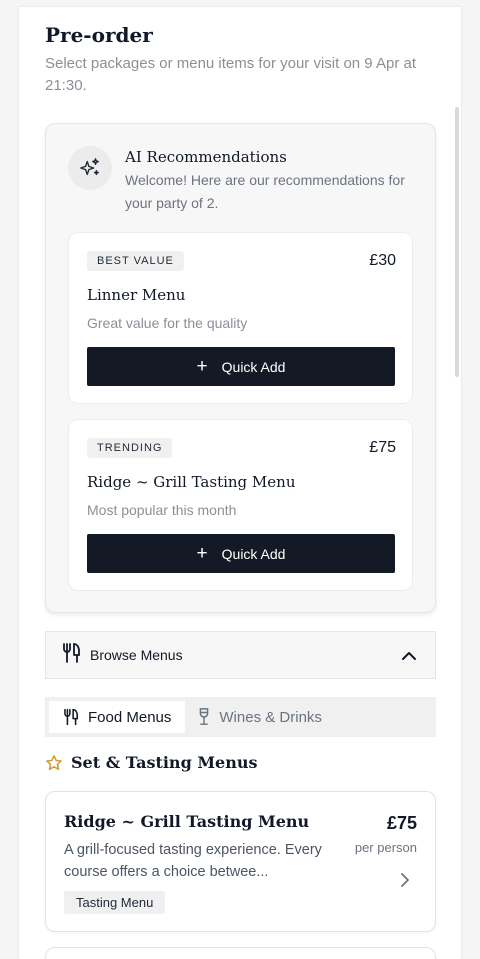  Describe the element at coordinates (204, 716) in the screenshot. I see `wine-glass-icon` at that location.